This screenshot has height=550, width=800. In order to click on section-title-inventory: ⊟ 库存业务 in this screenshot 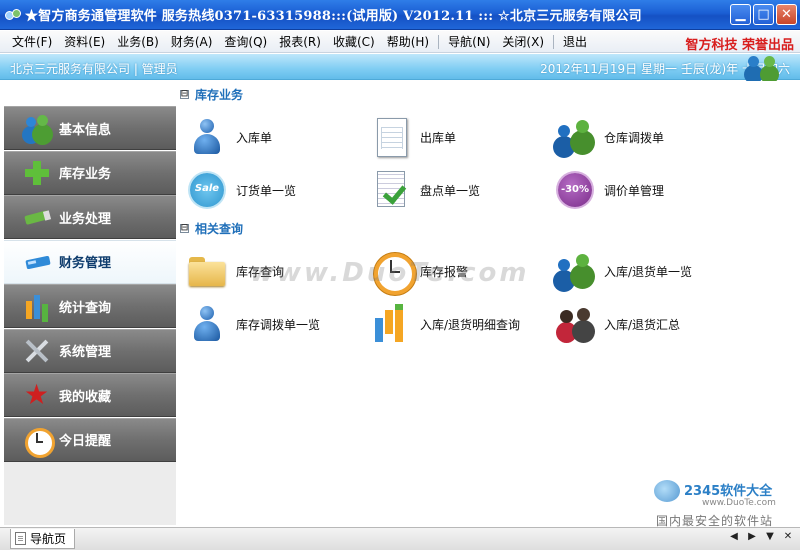, I will do `click(211, 94)`.